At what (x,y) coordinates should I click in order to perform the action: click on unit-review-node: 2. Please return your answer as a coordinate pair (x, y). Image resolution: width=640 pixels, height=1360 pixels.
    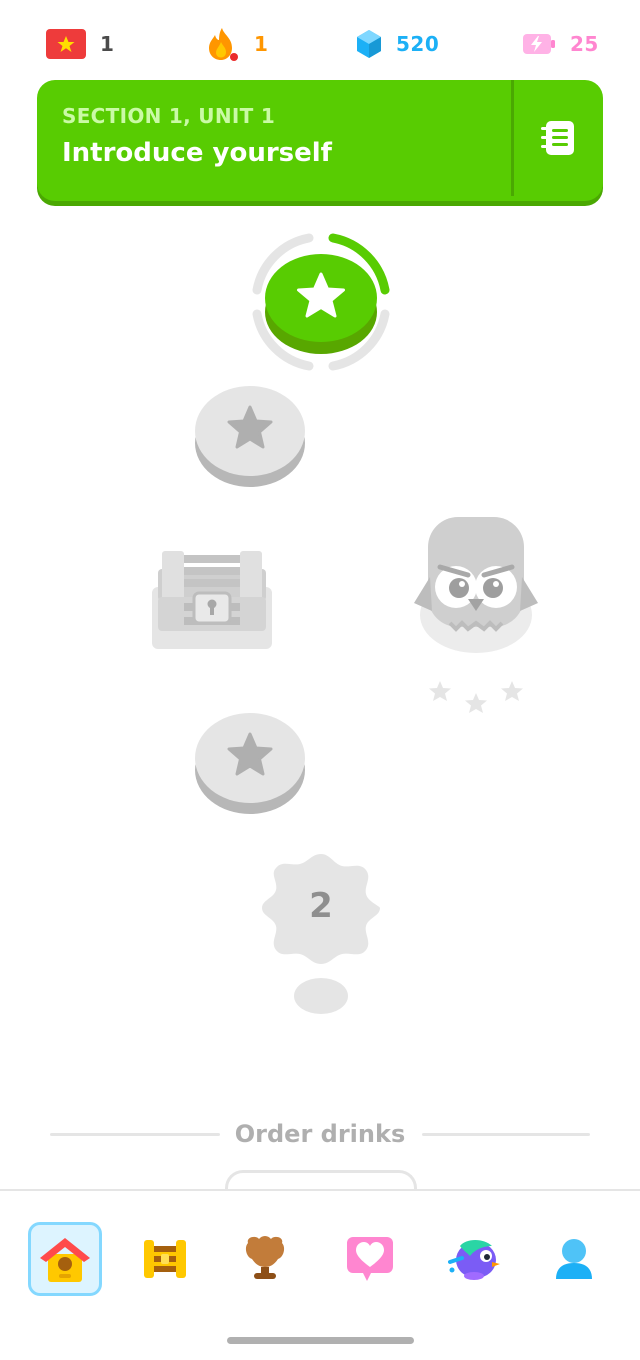
    Looking at the image, I should click on (321, 933).